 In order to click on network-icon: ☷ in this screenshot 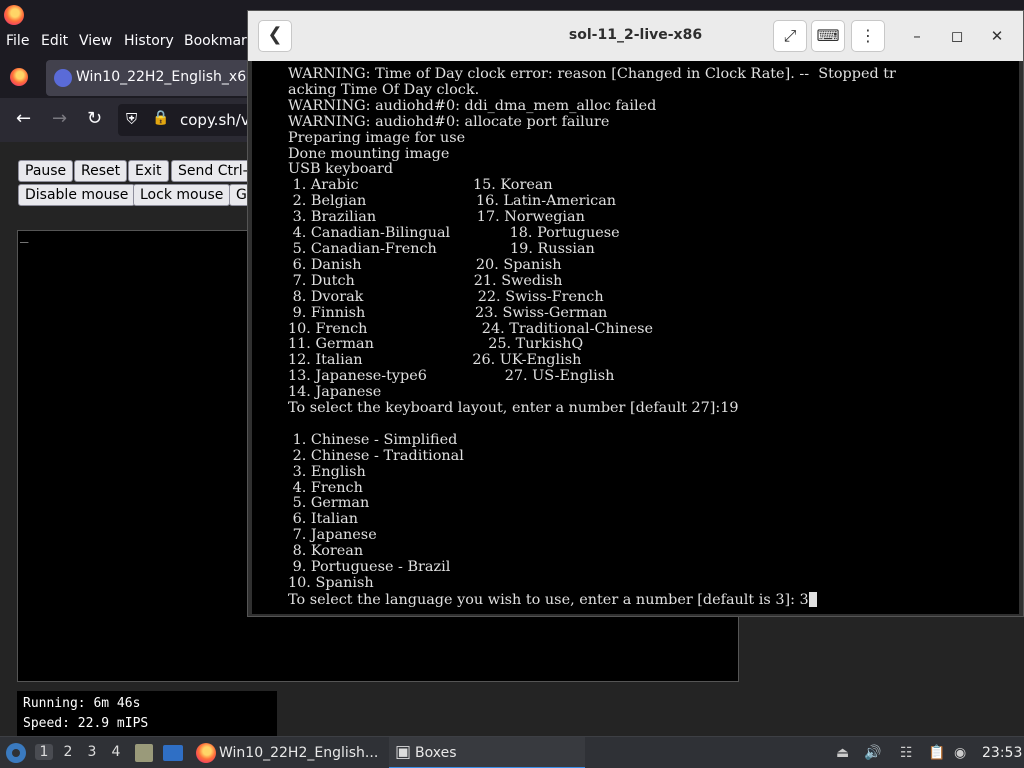, I will do `click(906, 753)`.